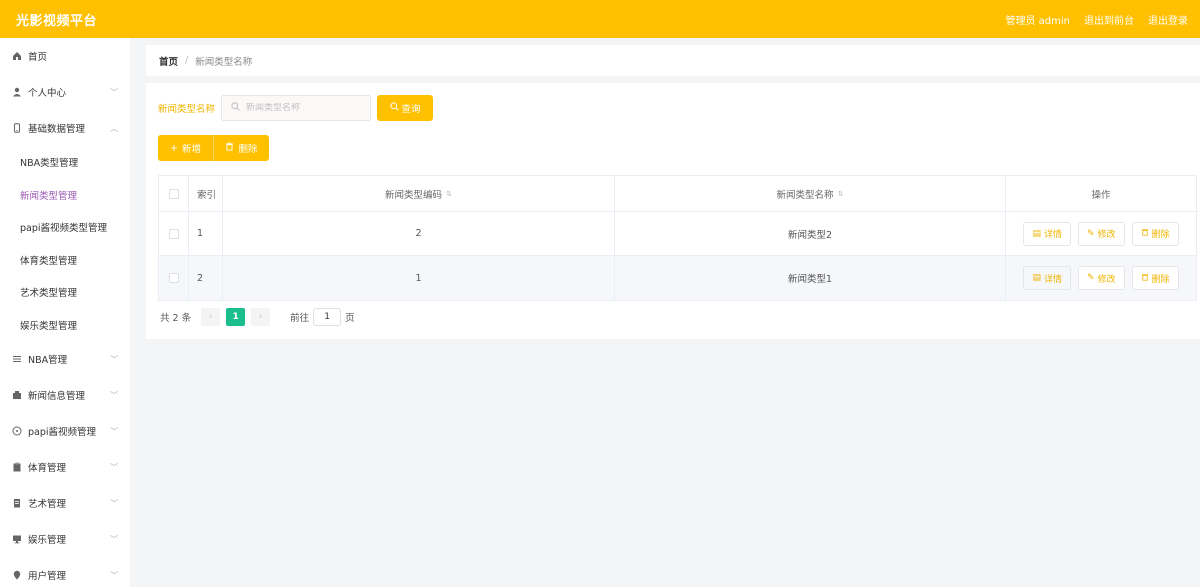 The height and width of the screenshot is (587, 1200). Describe the element at coordinates (810, 278) in the screenshot. I see `row-name: 新闻类型1` at that location.